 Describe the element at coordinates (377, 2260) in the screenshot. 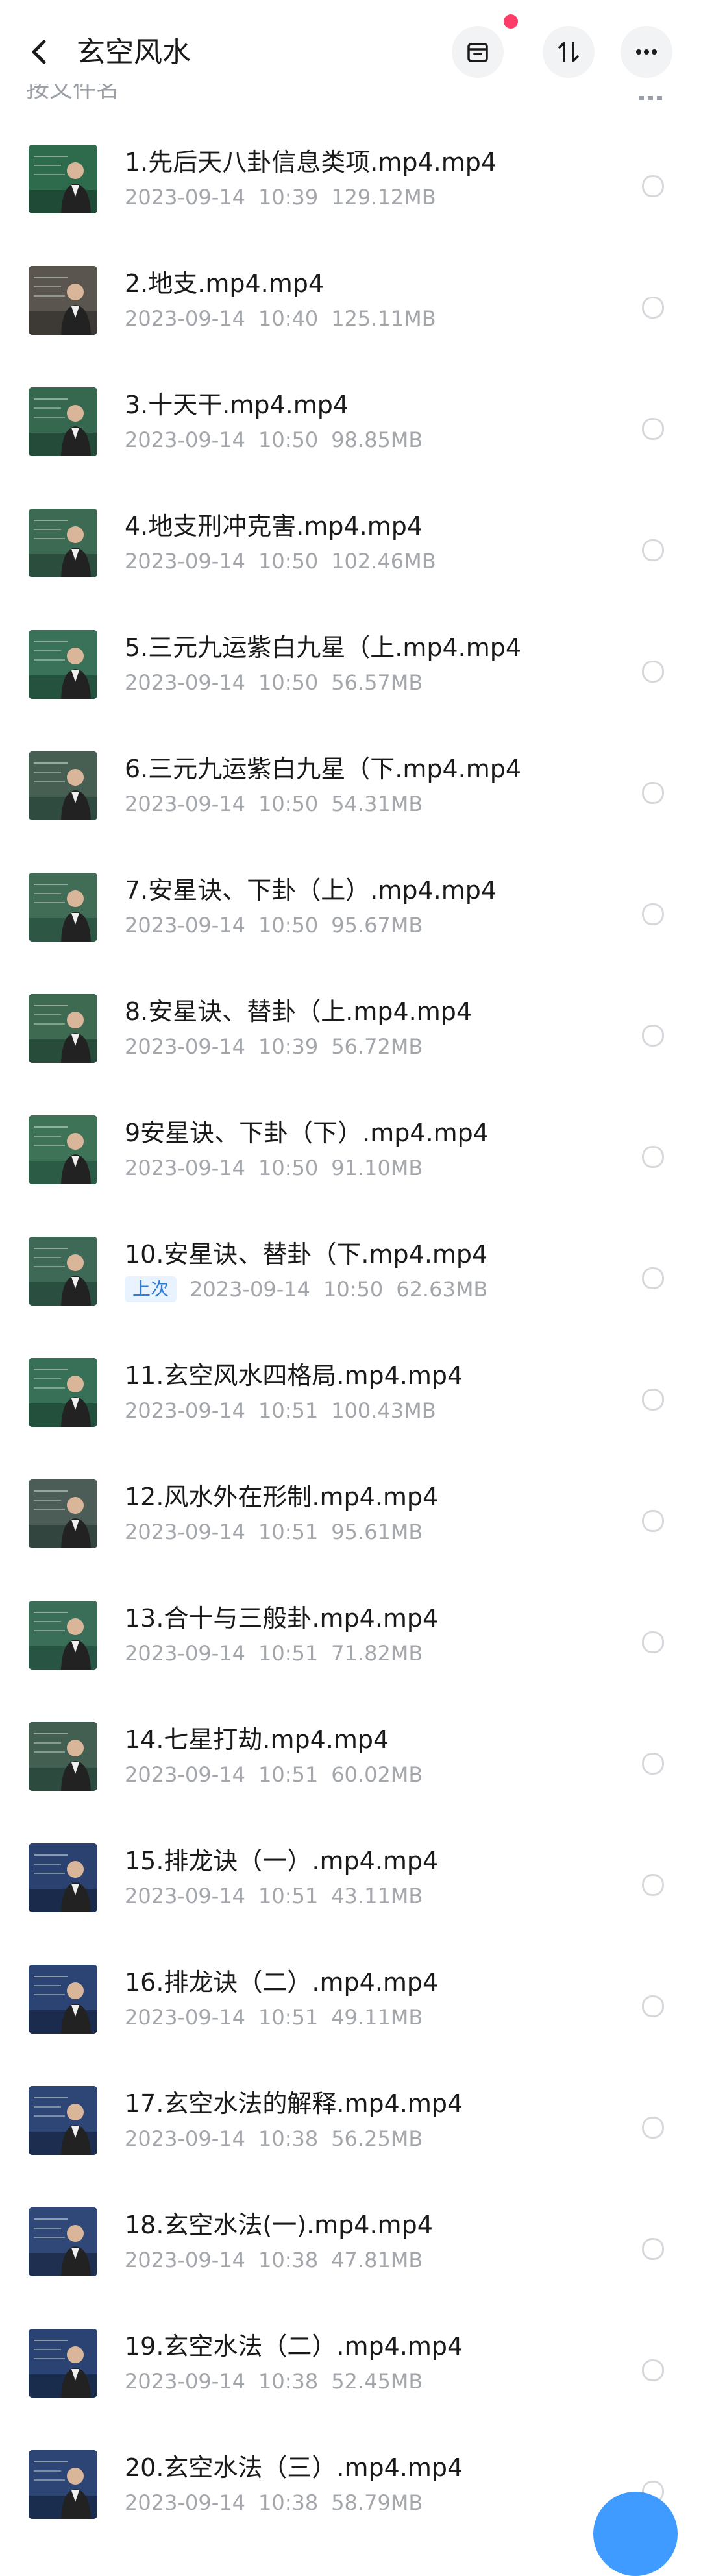

I see `file-size: 47.81MB` at that location.